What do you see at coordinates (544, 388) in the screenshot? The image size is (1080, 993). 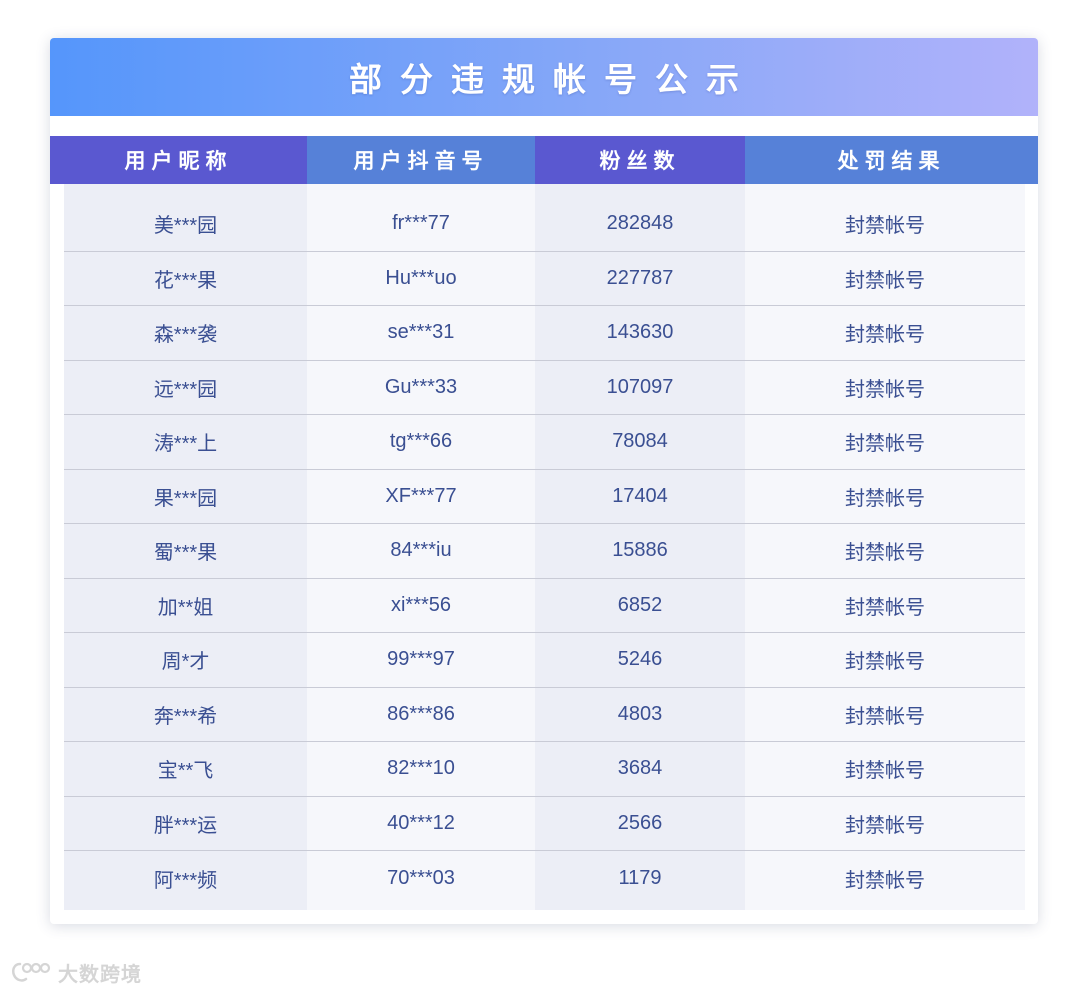 I see `table-row: 远***园 Gu***33 107097 封禁帐号` at bounding box center [544, 388].